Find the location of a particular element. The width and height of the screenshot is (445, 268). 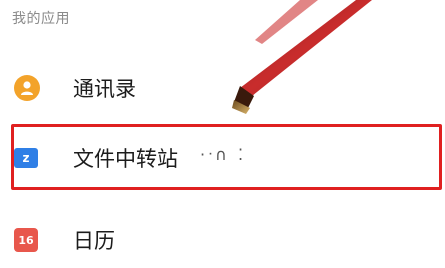

file-transfer-icon: z is located at coordinates (26, 158).